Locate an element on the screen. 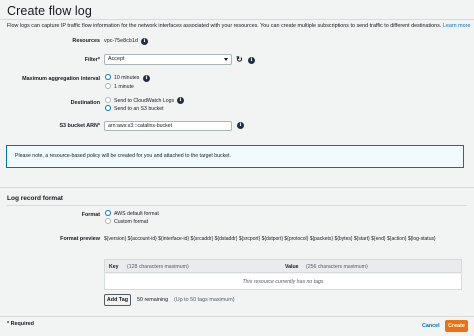 This screenshot has width=474, height=336. format-option-default: AWS default format is located at coordinates (136, 213).